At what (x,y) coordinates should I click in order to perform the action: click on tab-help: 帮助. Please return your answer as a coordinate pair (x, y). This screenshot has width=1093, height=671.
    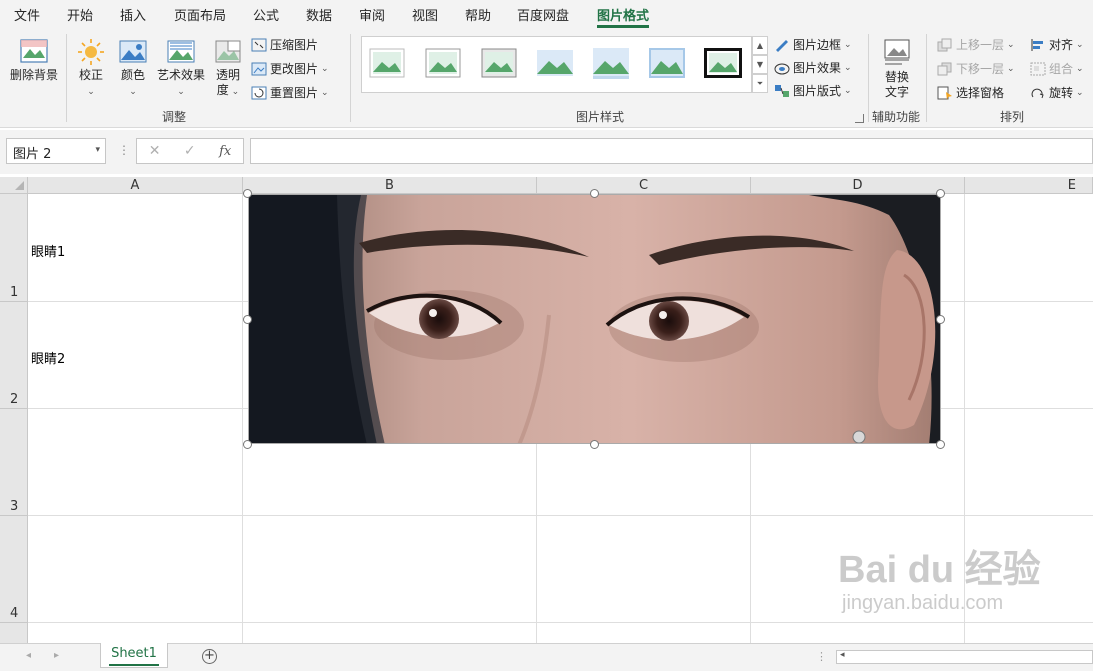
    Looking at the image, I should click on (478, 14).